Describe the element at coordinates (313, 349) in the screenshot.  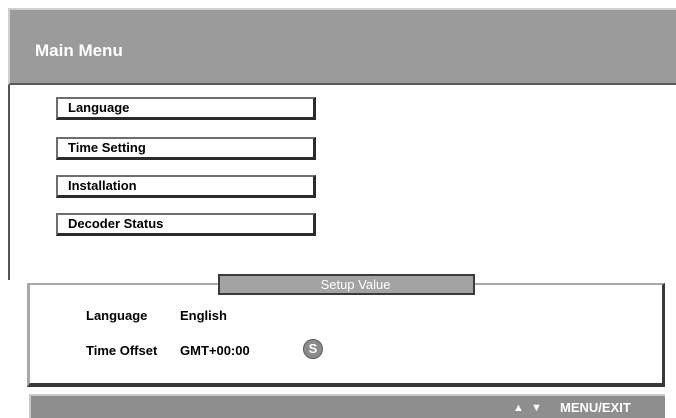
I see `s-badge-icon: S` at that location.